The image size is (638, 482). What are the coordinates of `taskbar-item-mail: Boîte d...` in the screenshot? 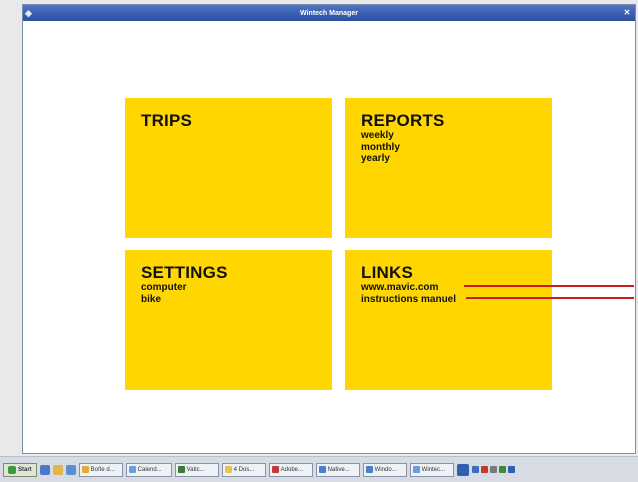 It's located at (100, 469).